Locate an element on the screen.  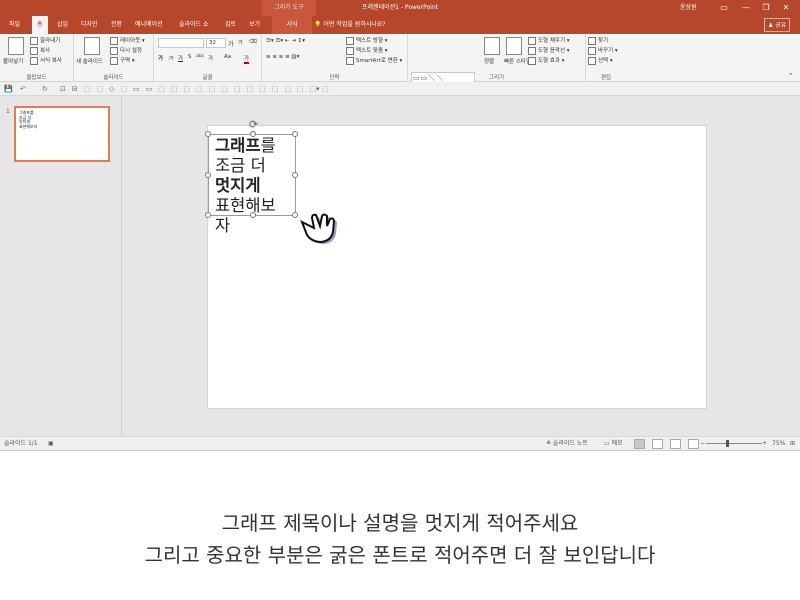
bold-button: 가 is located at coordinates (160, 58).